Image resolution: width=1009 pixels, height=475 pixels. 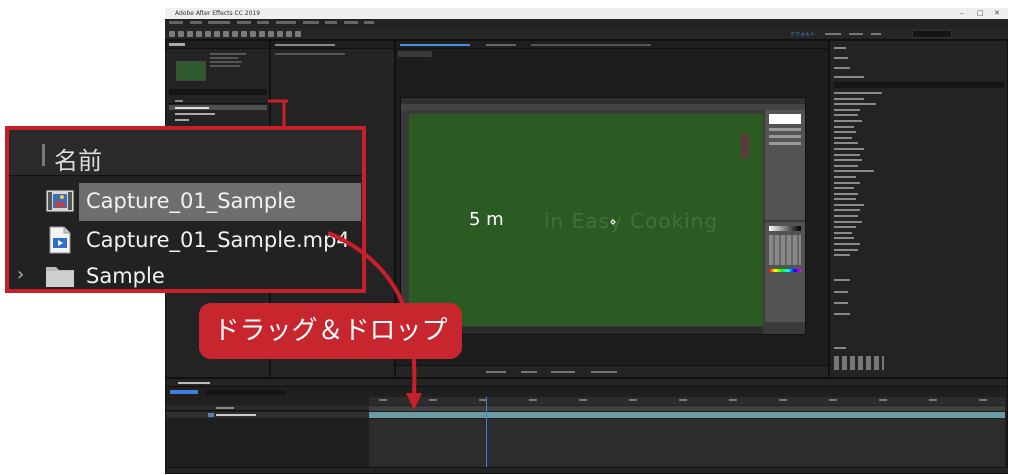 What do you see at coordinates (687, 415) in the screenshot?
I see `layer-duration-bar` at bounding box center [687, 415].